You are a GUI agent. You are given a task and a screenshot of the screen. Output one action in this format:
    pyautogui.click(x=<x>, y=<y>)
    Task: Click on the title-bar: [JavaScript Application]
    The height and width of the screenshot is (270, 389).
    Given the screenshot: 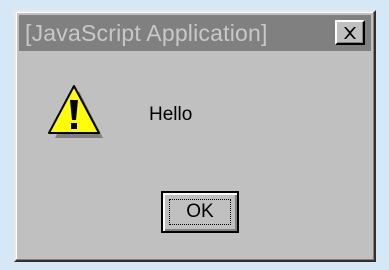 What is the action you would take?
    pyautogui.click(x=195, y=33)
    